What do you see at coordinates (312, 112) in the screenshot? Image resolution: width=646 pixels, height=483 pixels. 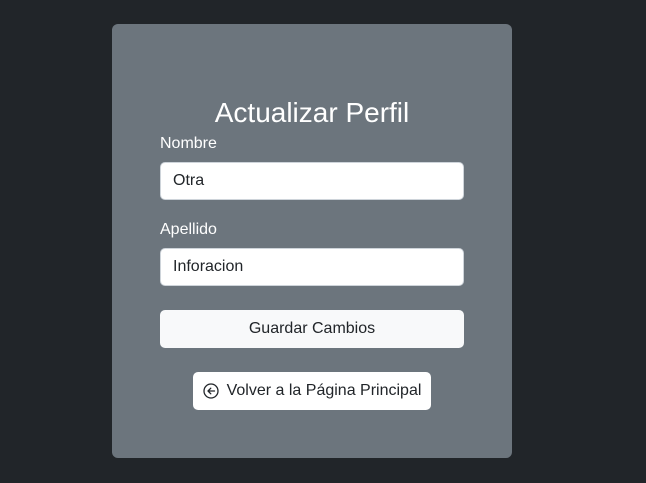 I see `form-title: Actualizar Perfil` at bounding box center [312, 112].